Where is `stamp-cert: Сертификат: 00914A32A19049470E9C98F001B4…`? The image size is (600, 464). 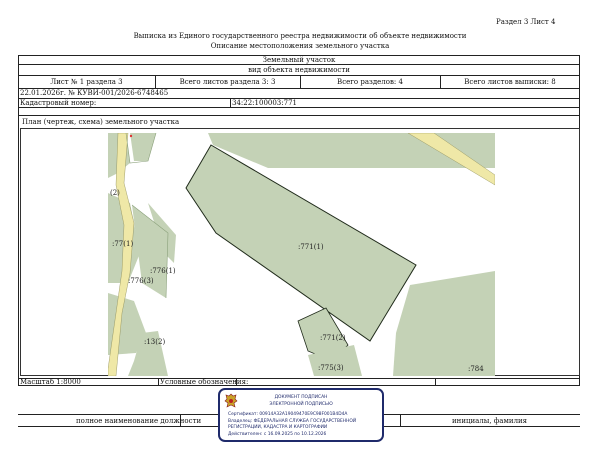 stamp-cert: Сертификат: 00914A32A19049470E9C98F001B4… is located at coordinates (288, 414).